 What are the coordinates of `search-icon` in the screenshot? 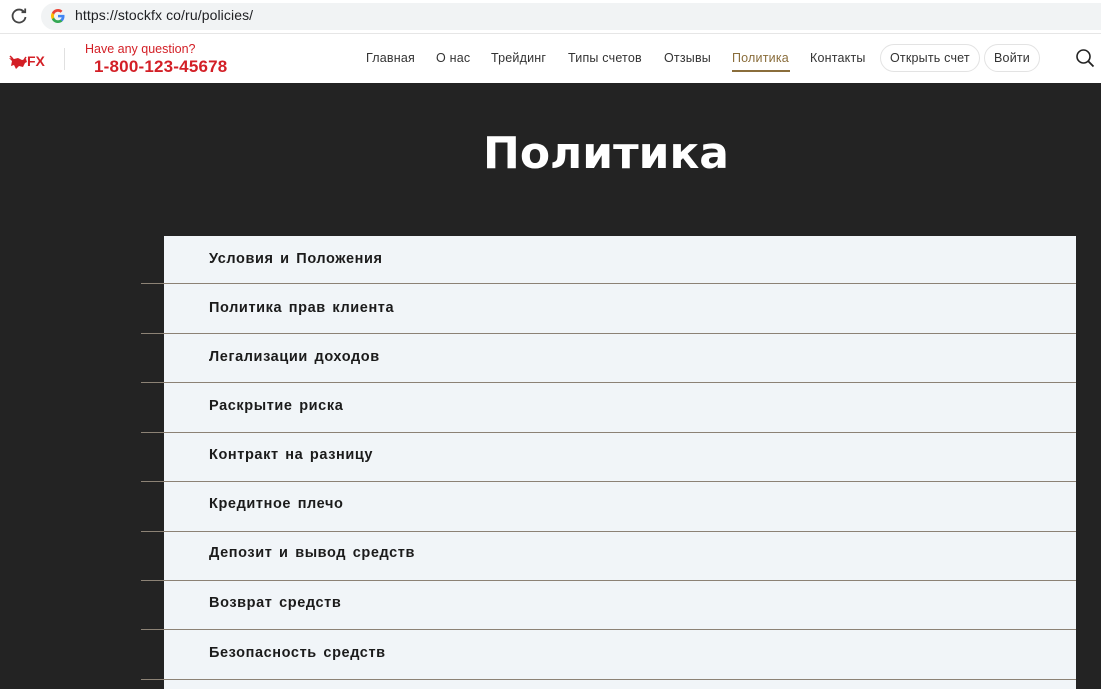 It's located at (1085, 58).